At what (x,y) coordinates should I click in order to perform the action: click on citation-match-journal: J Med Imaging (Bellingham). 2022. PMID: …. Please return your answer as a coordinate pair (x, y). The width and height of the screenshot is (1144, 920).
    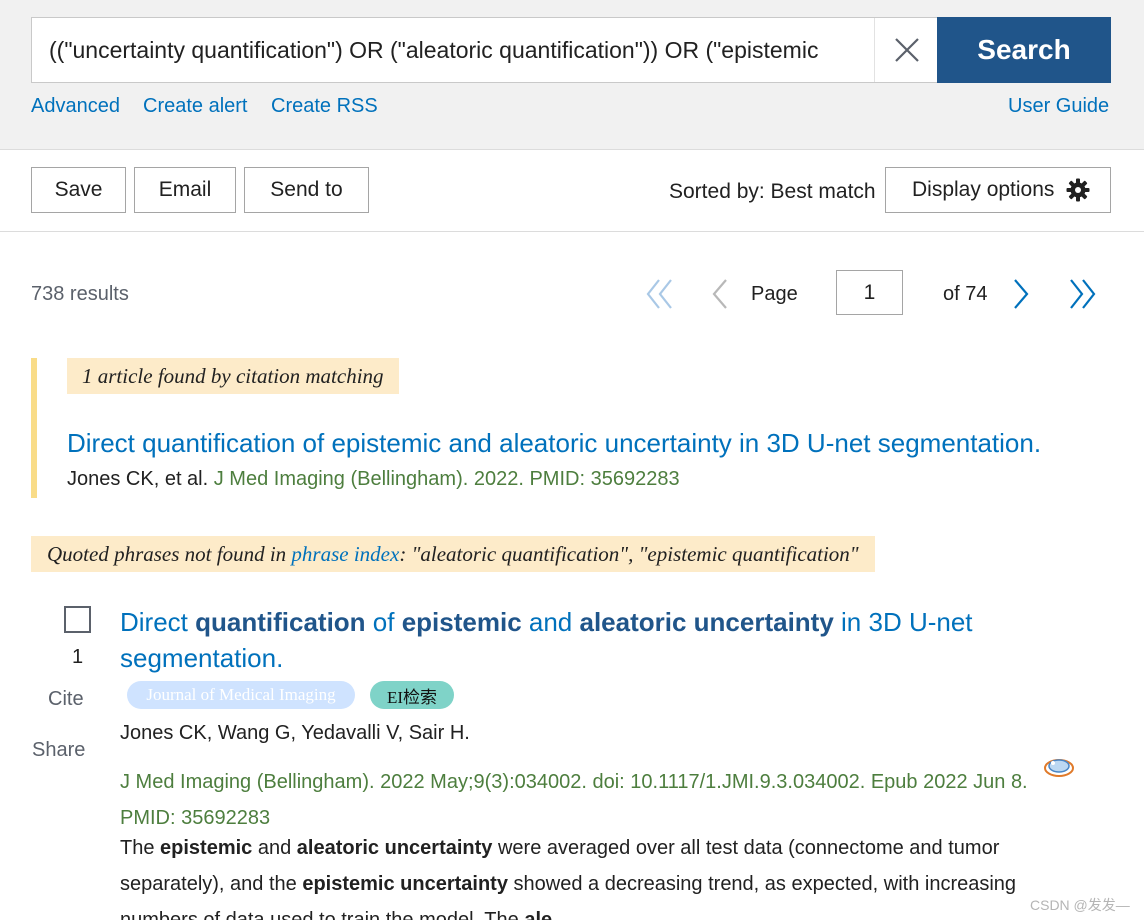
    Looking at the image, I should click on (446, 479).